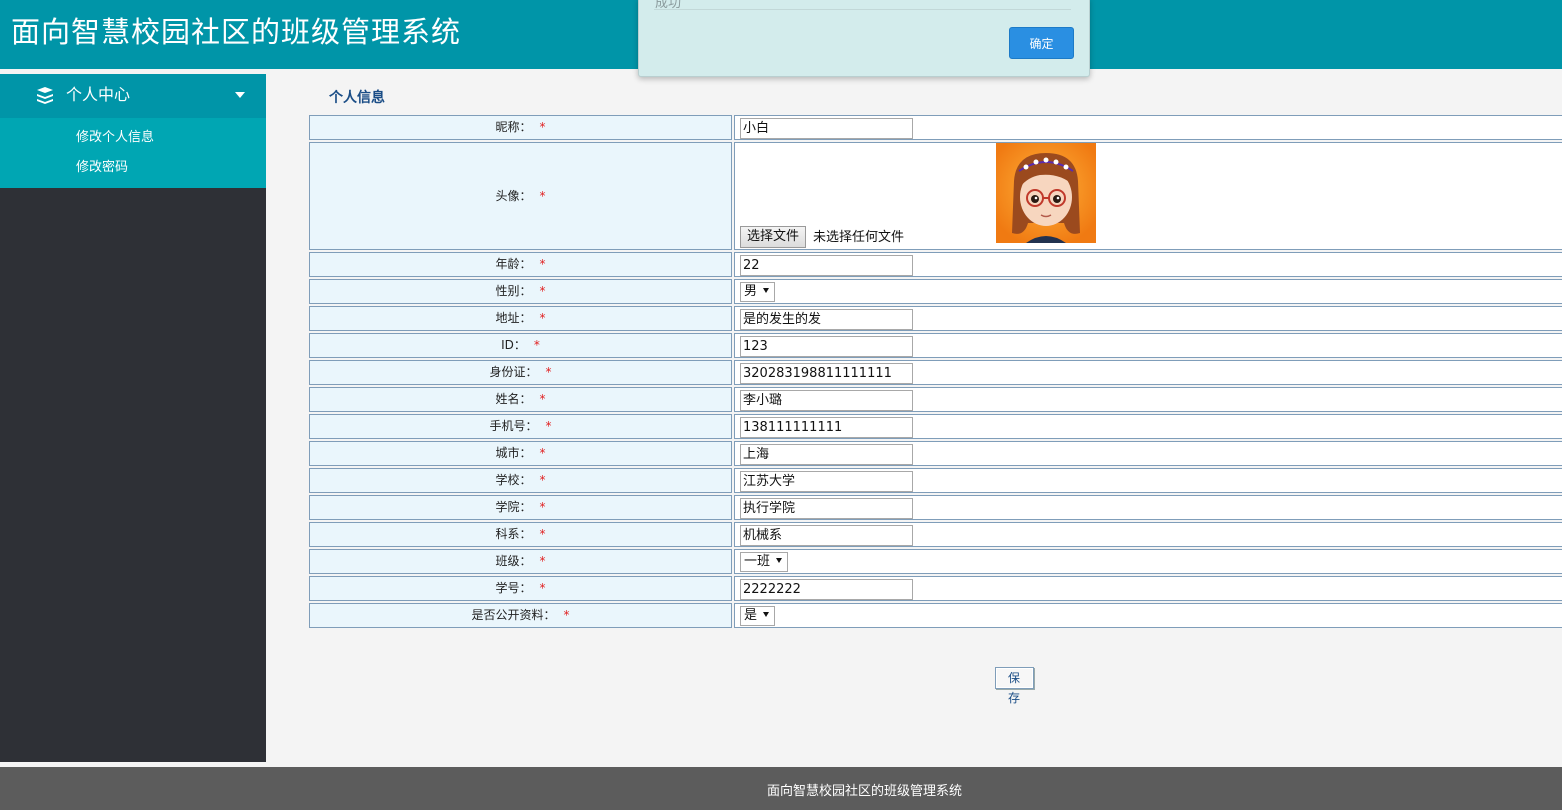  I want to click on college-input: 执行学院, so click(826, 508).